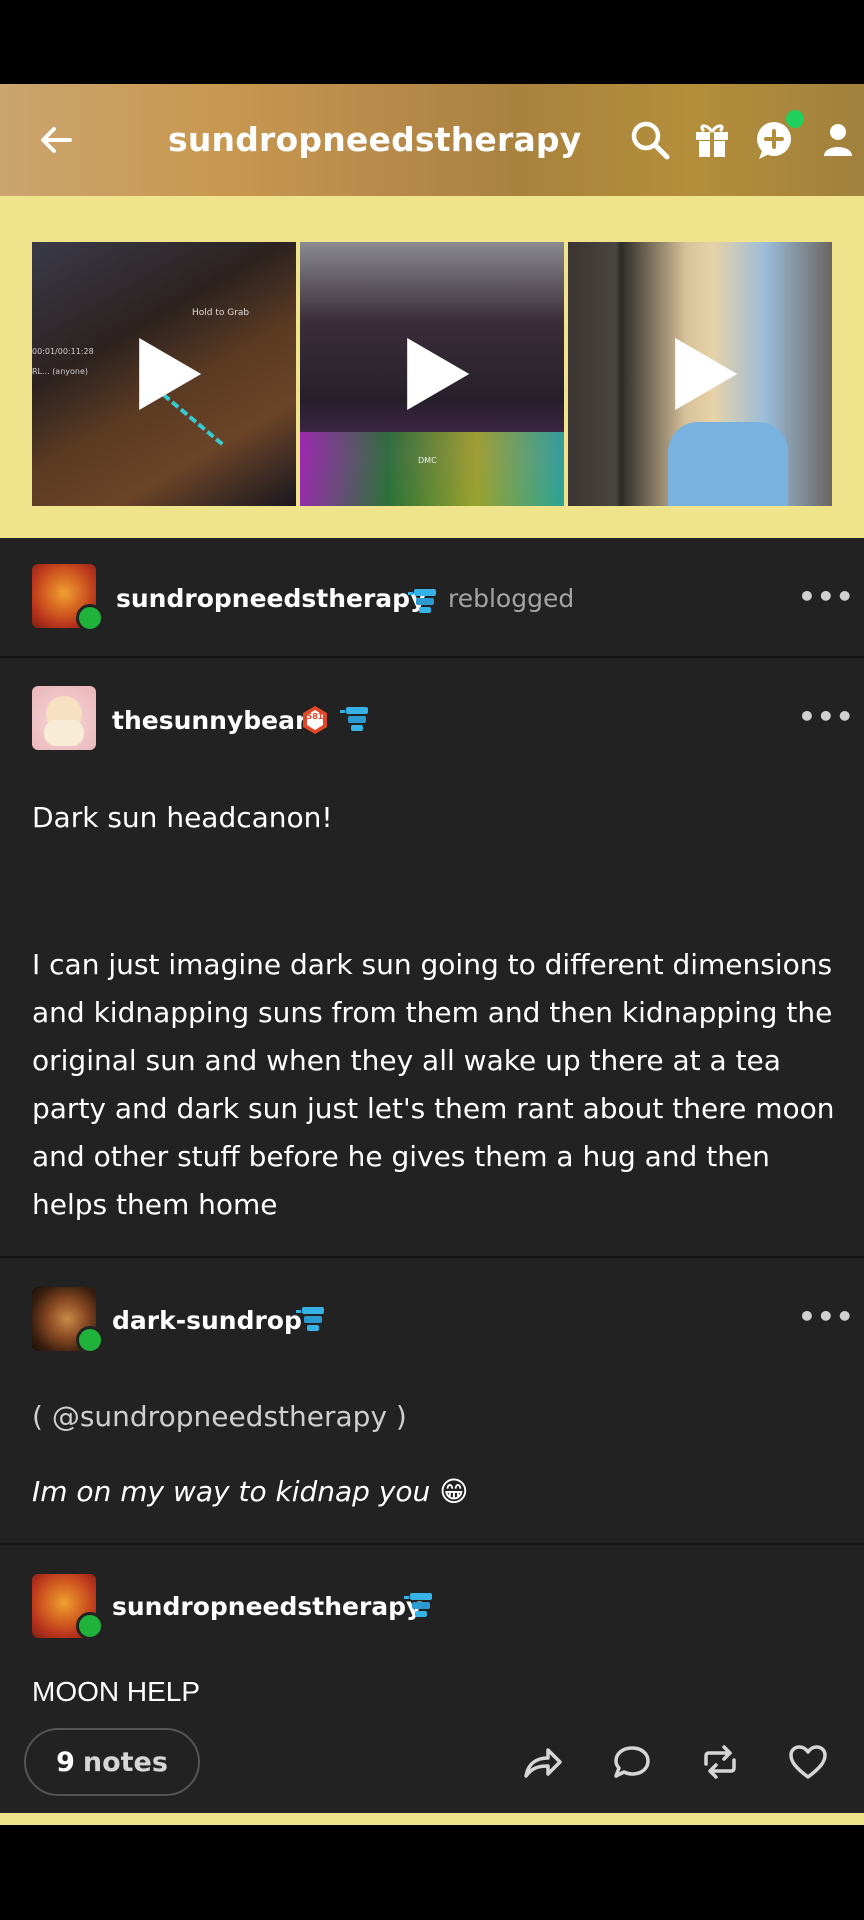  I want to click on post-paragraph: Im on my way to kidnap you 😁, so click(250, 1491).